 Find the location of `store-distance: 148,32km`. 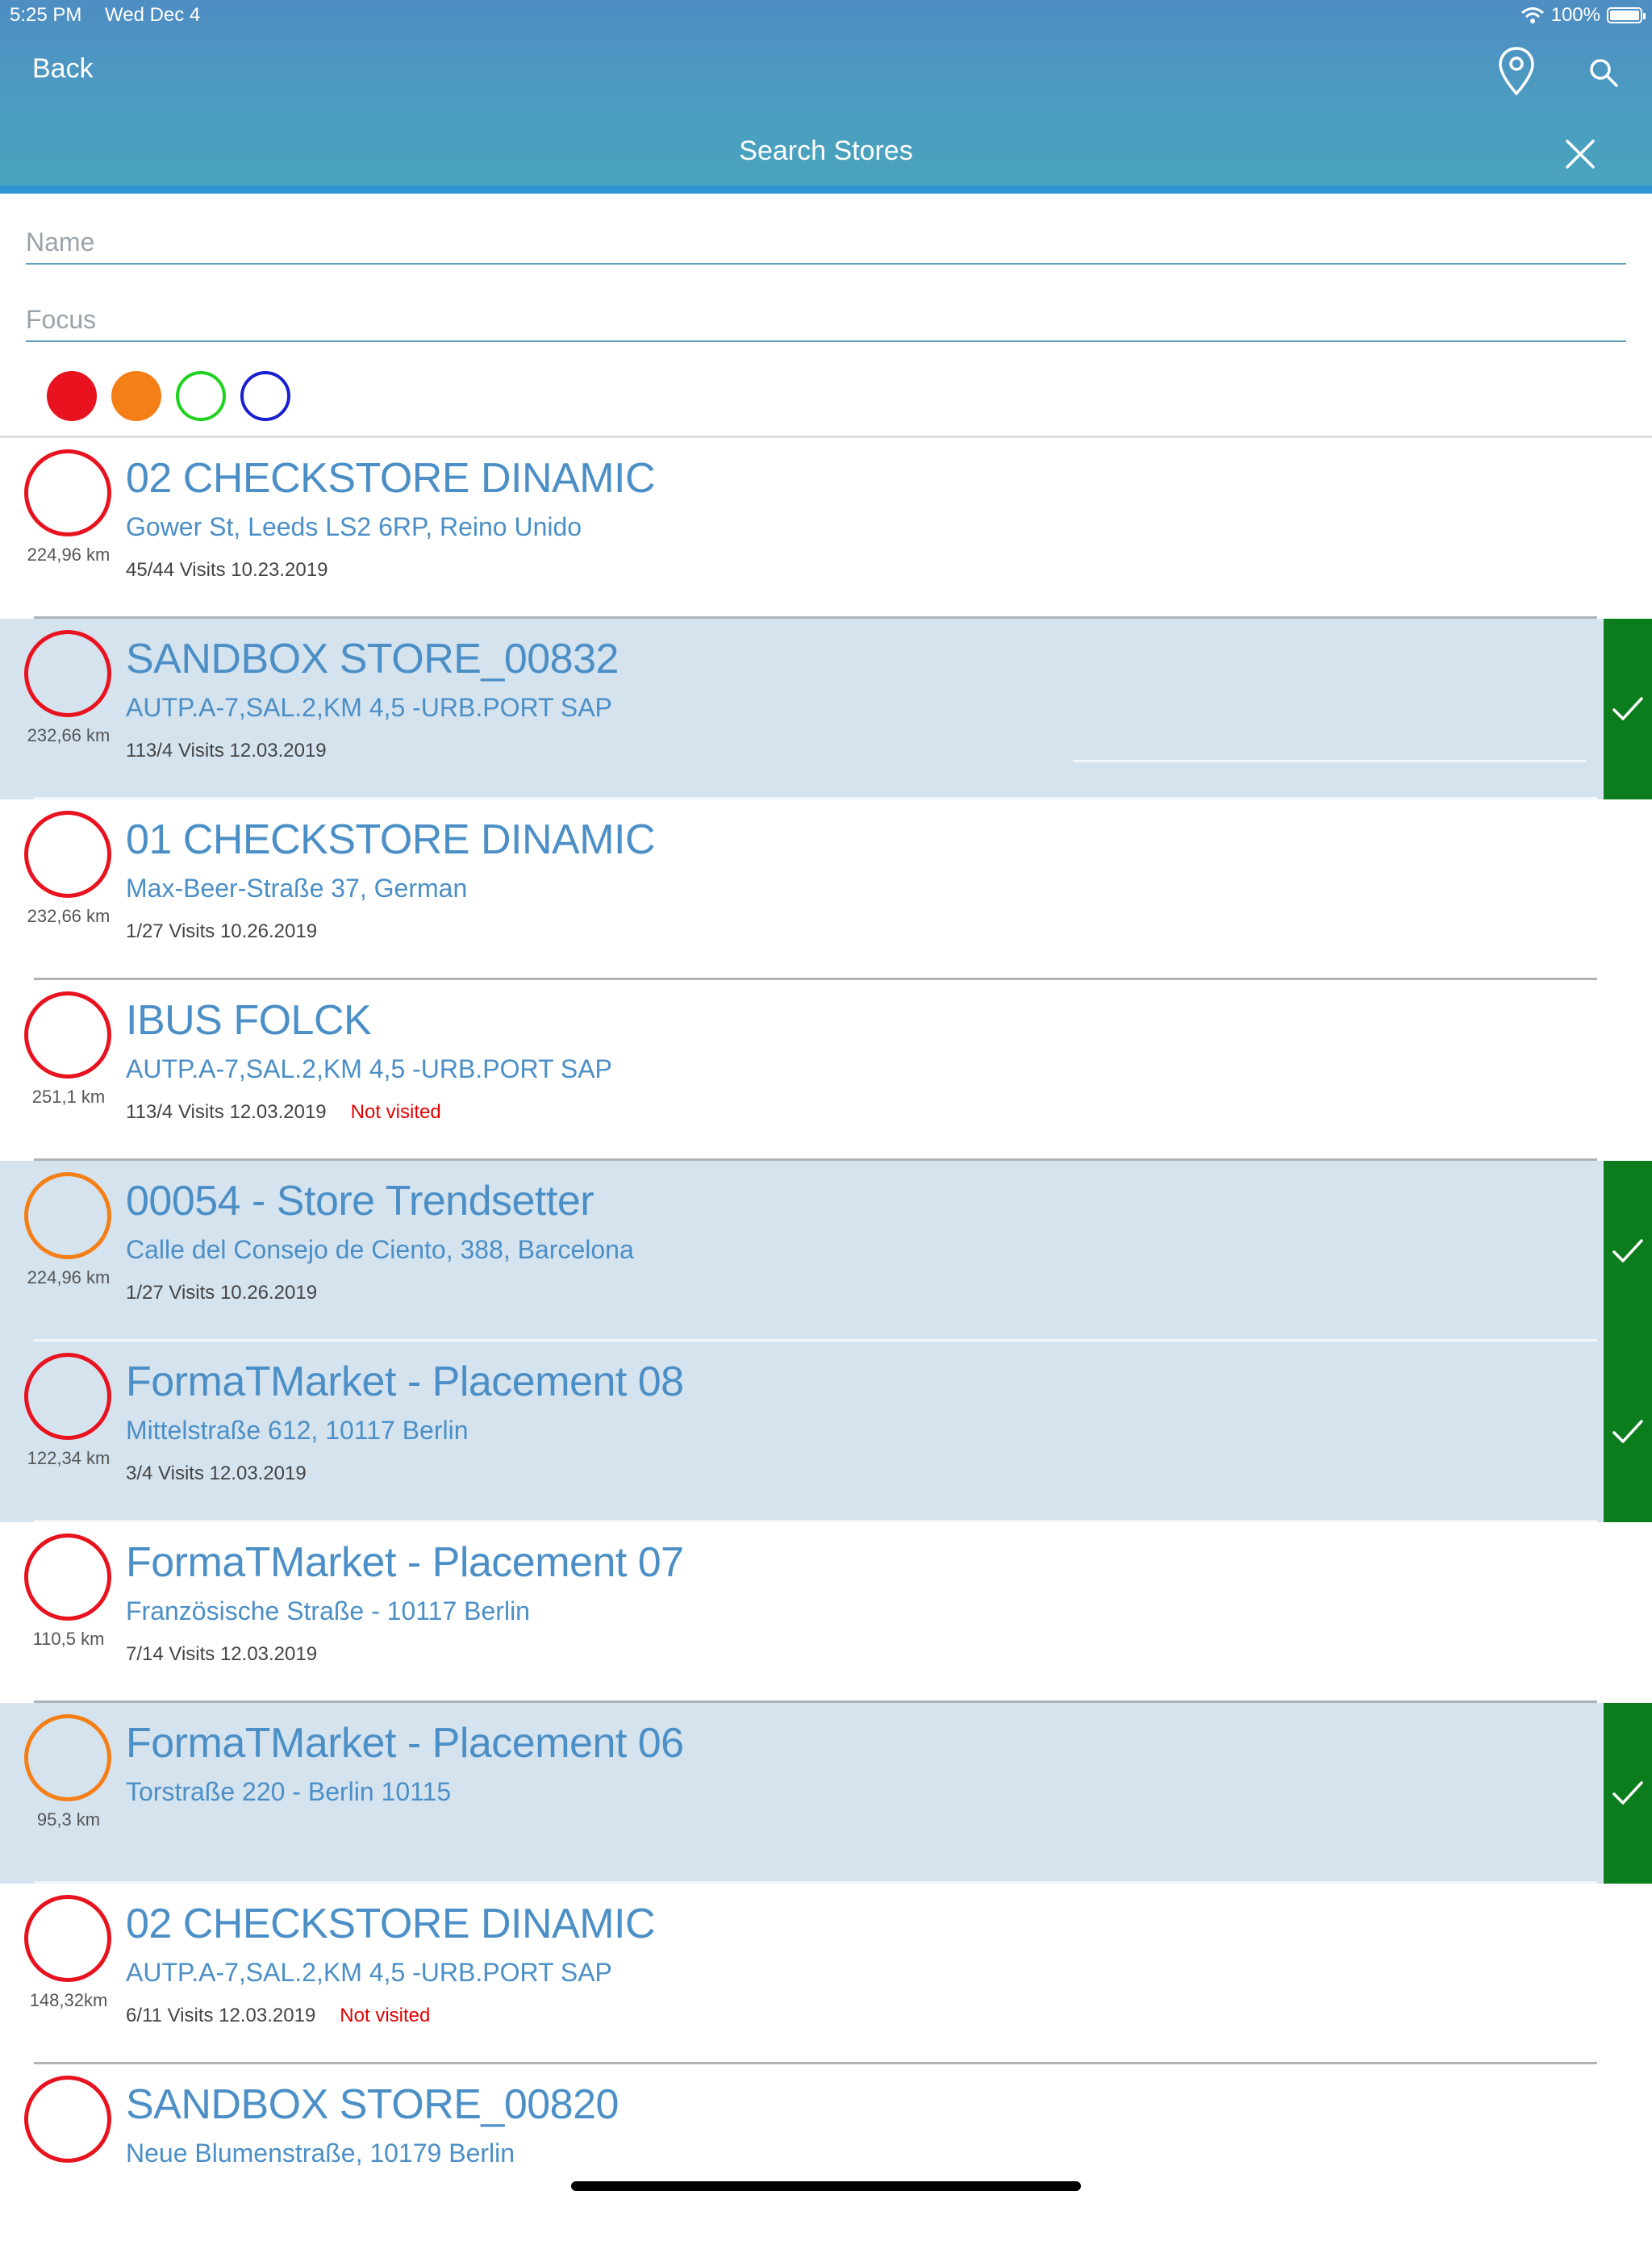

store-distance: 148,32km is located at coordinates (68, 2000).